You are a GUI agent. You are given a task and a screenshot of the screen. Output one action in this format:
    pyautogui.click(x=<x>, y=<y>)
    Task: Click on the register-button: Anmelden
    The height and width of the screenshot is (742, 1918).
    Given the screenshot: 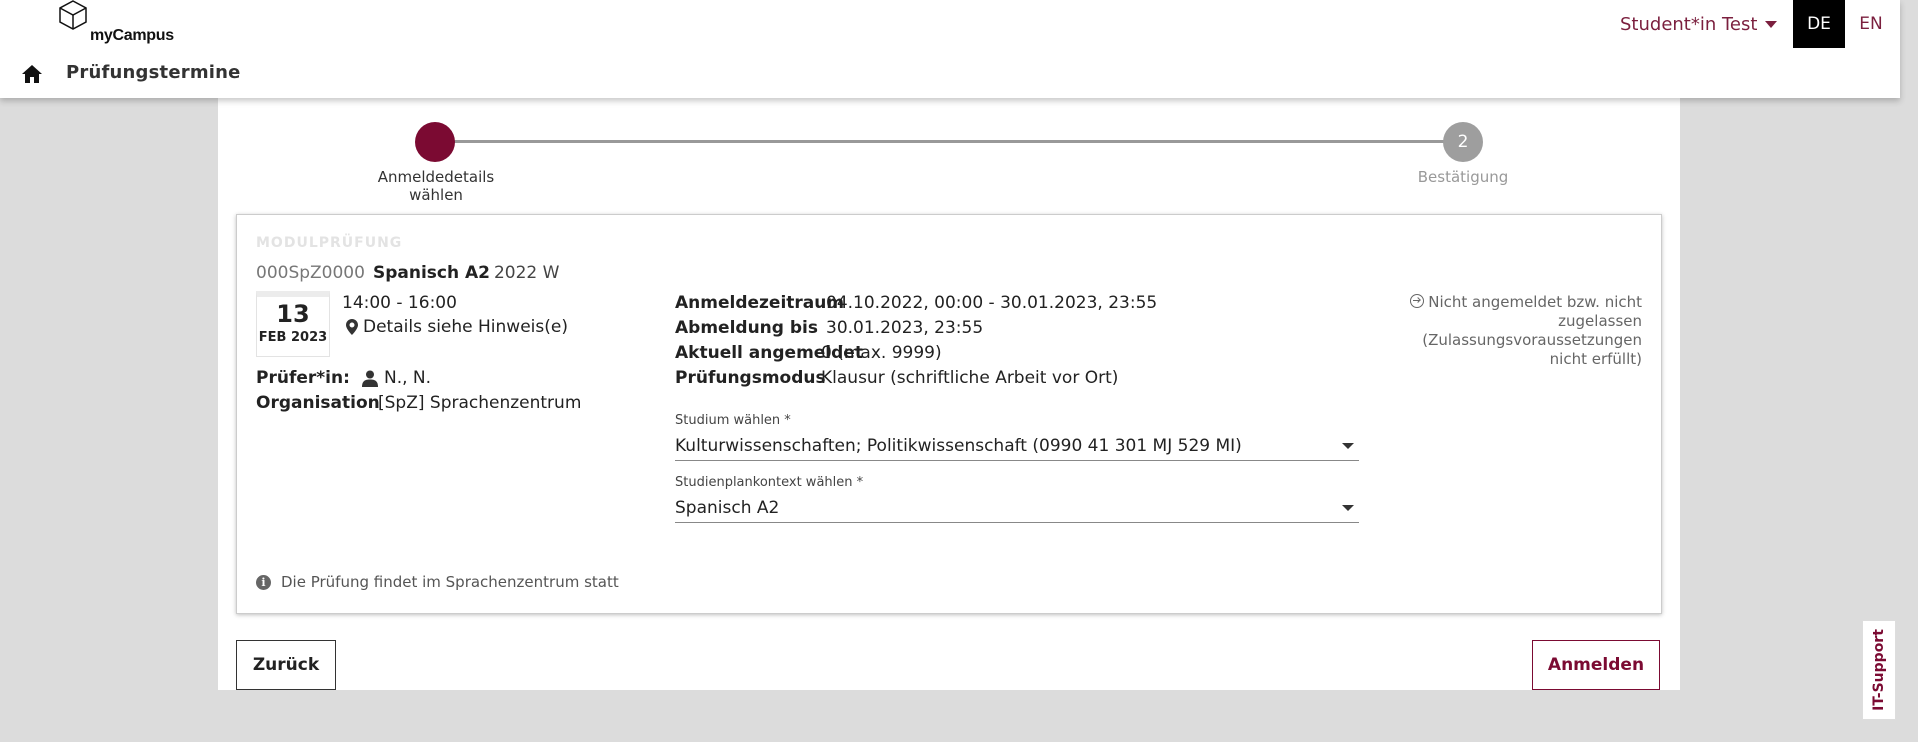 What is the action you would take?
    pyautogui.click(x=1596, y=665)
    